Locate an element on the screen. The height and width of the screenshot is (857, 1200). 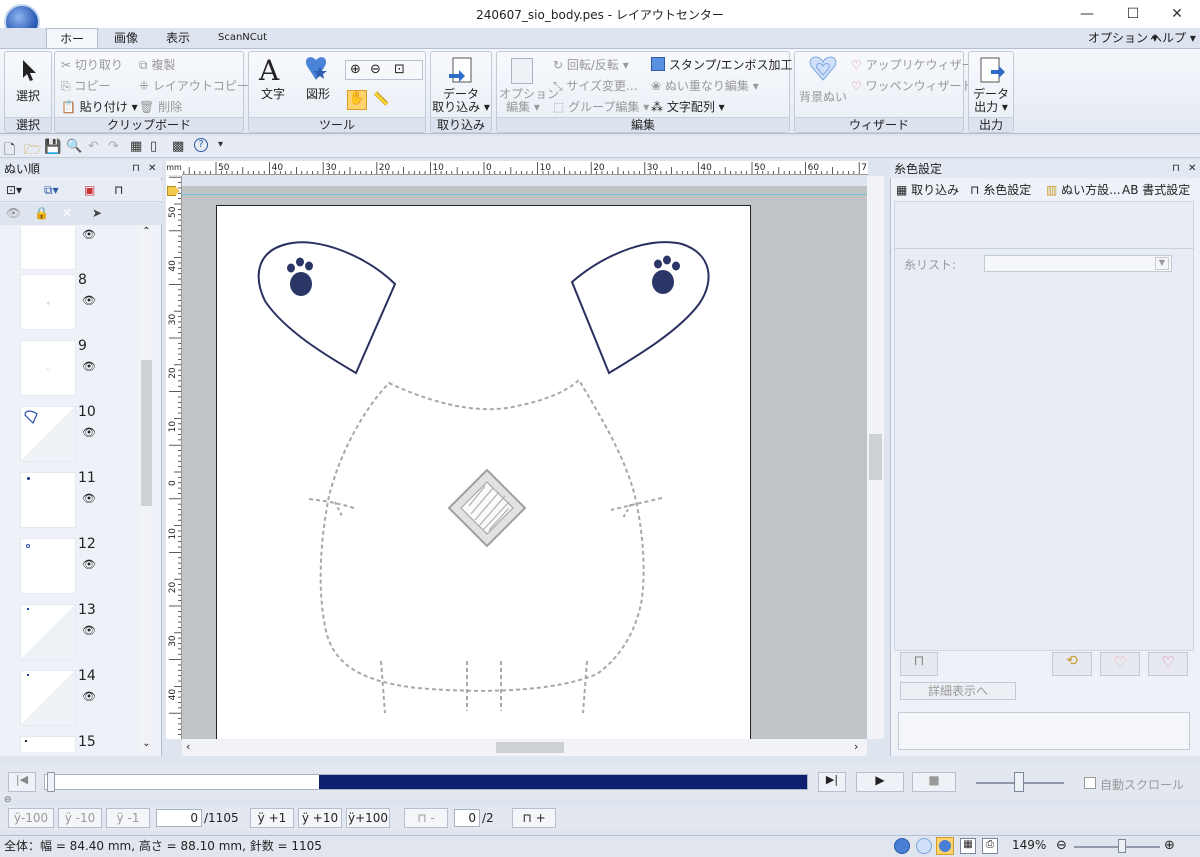
thread-swap-icon: ⟲ is located at coordinates (1072, 664).